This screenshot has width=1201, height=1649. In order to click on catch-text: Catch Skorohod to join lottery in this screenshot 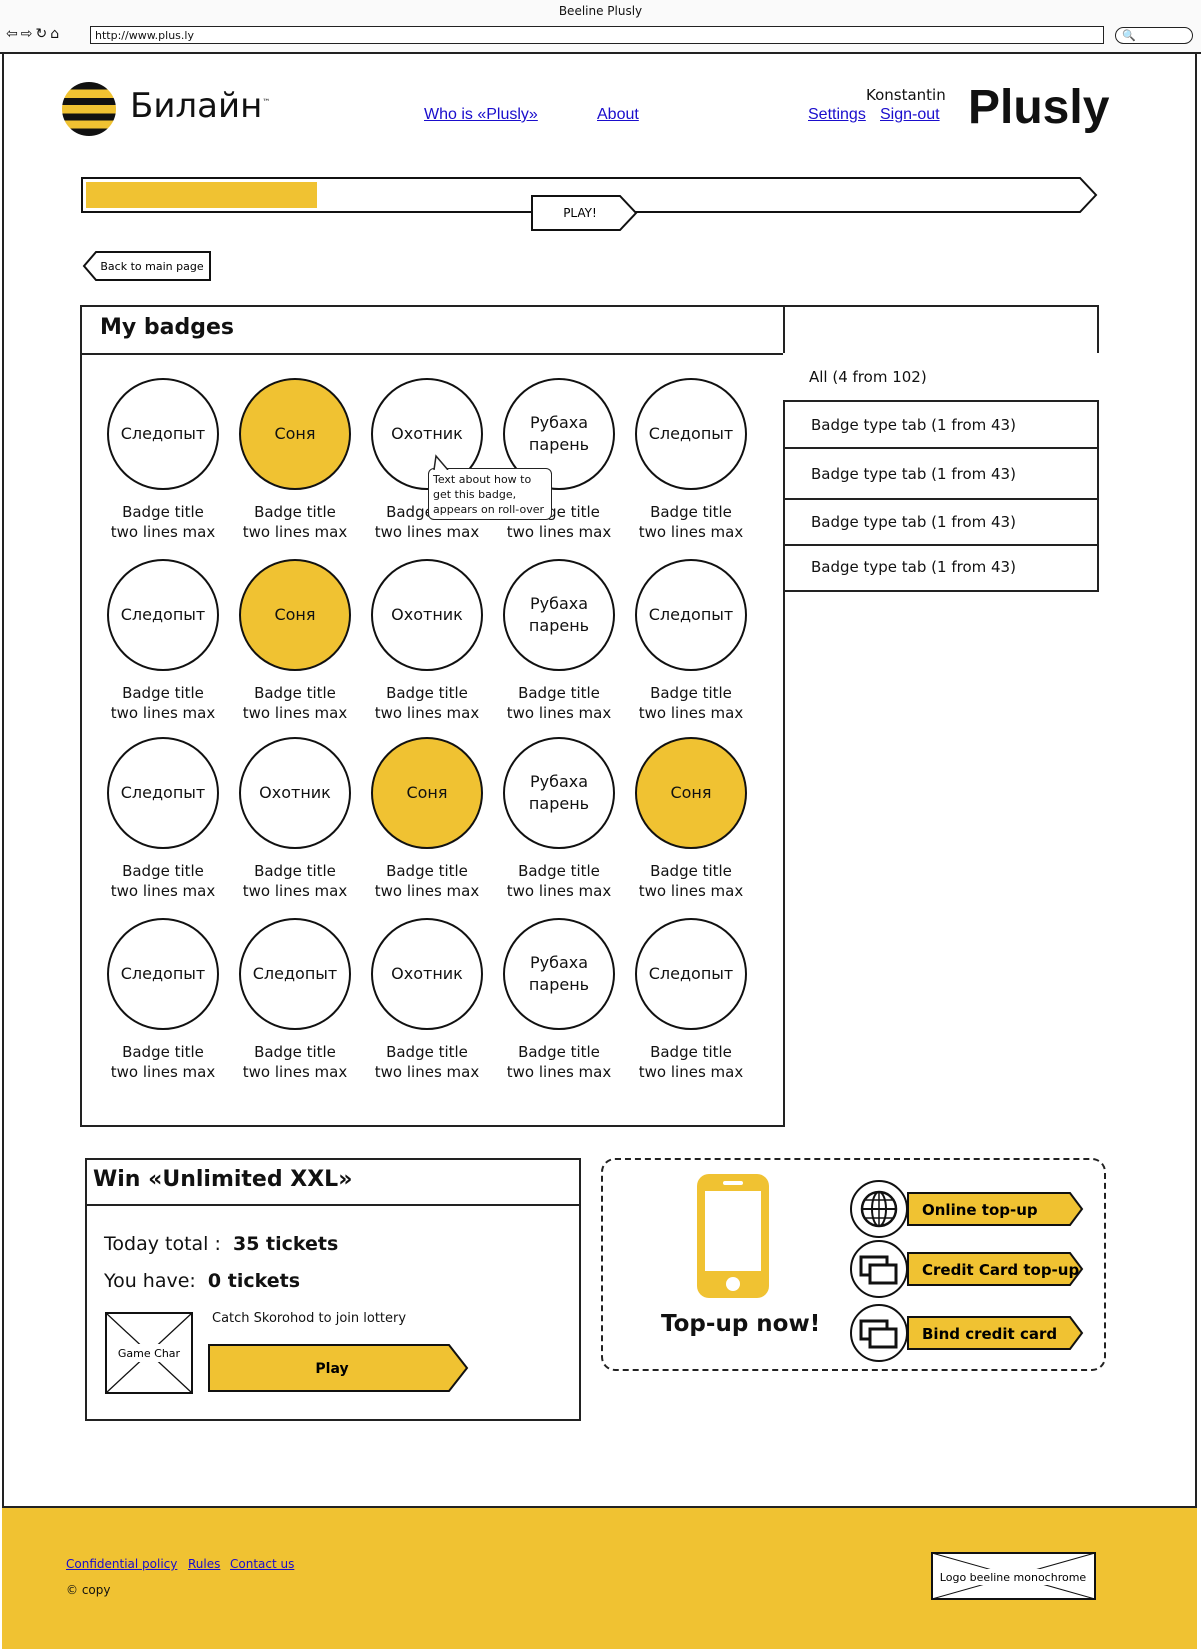, I will do `click(309, 1318)`.